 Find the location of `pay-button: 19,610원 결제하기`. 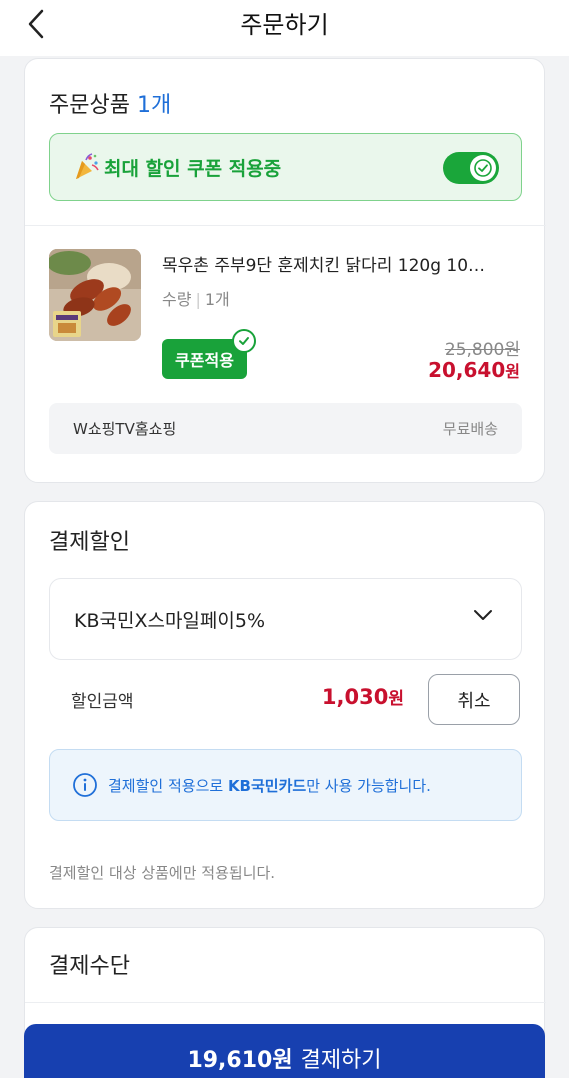

pay-button: 19,610원 결제하기 is located at coordinates (284, 1051).